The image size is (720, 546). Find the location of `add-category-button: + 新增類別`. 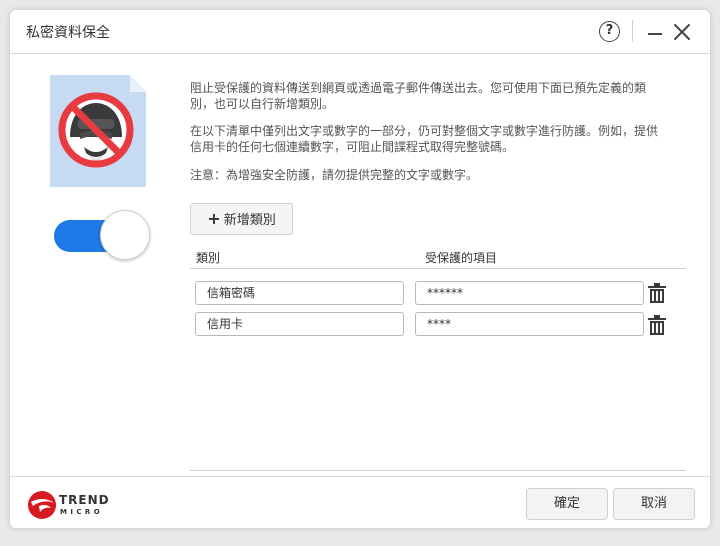

add-category-button: + 新增類別 is located at coordinates (241, 219).